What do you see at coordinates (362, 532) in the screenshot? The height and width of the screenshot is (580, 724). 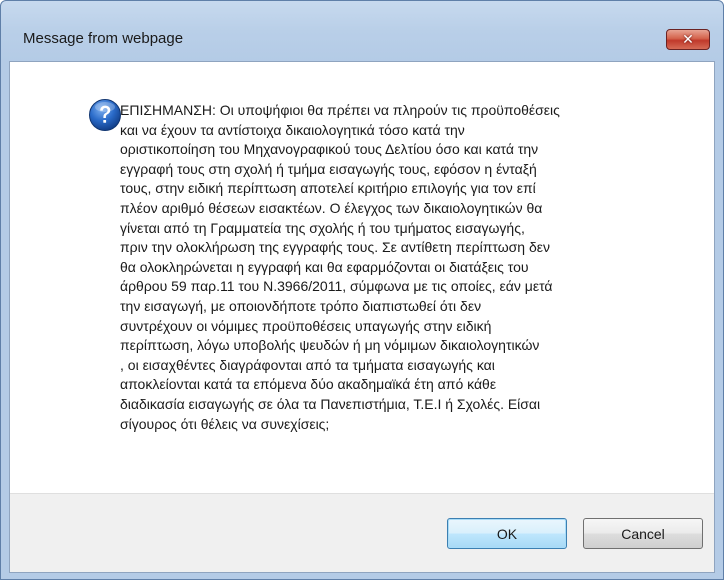 I see `button-bar: OK Cancel` at bounding box center [362, 532].